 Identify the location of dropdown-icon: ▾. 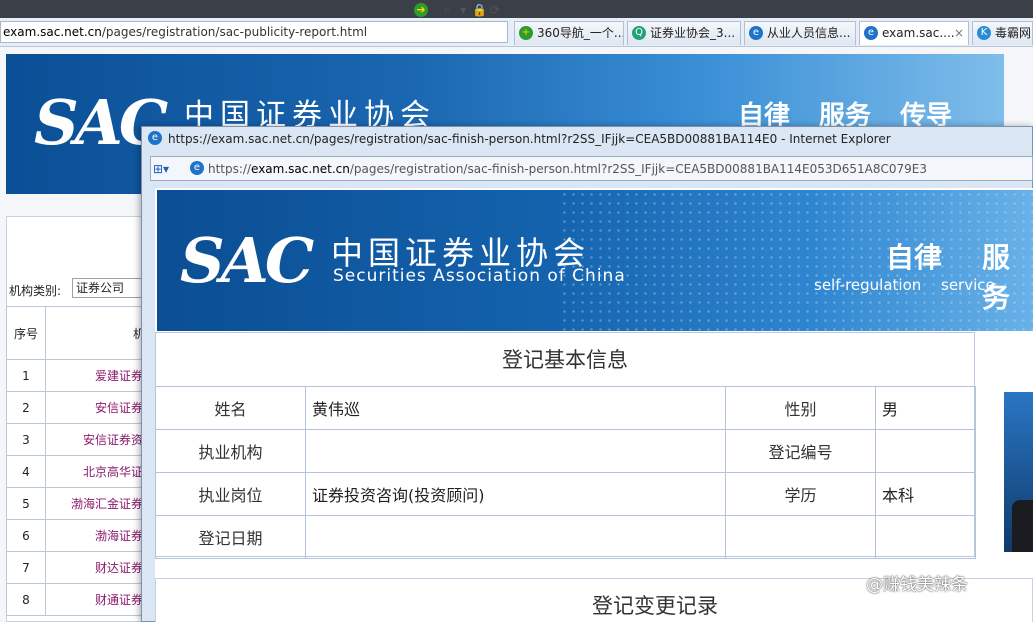
(463, 10).